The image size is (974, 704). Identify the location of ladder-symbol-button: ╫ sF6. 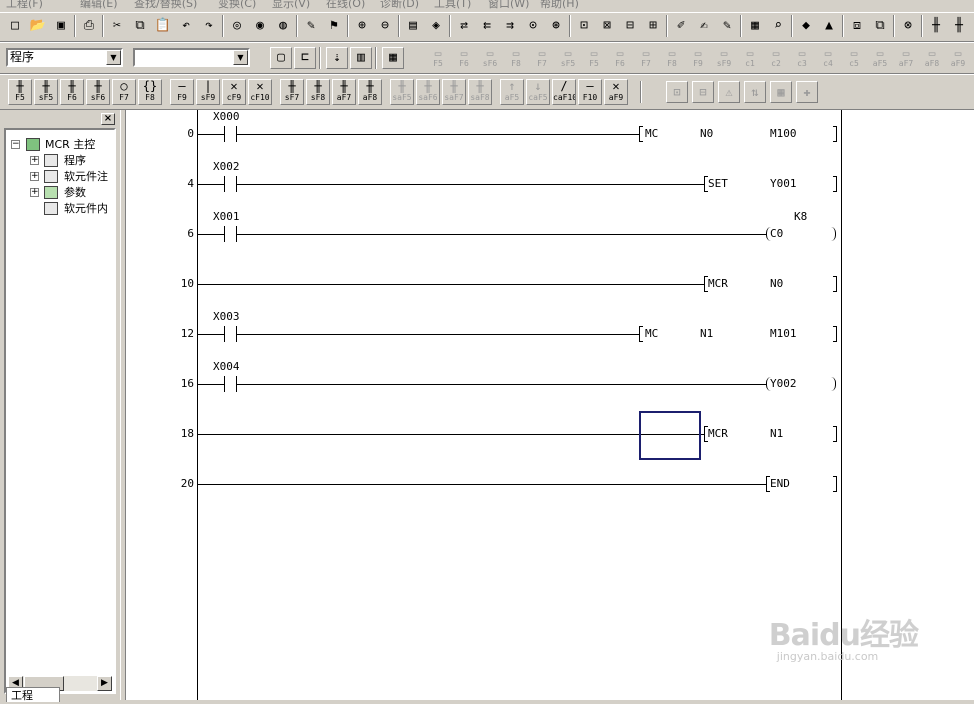
(98, 92).